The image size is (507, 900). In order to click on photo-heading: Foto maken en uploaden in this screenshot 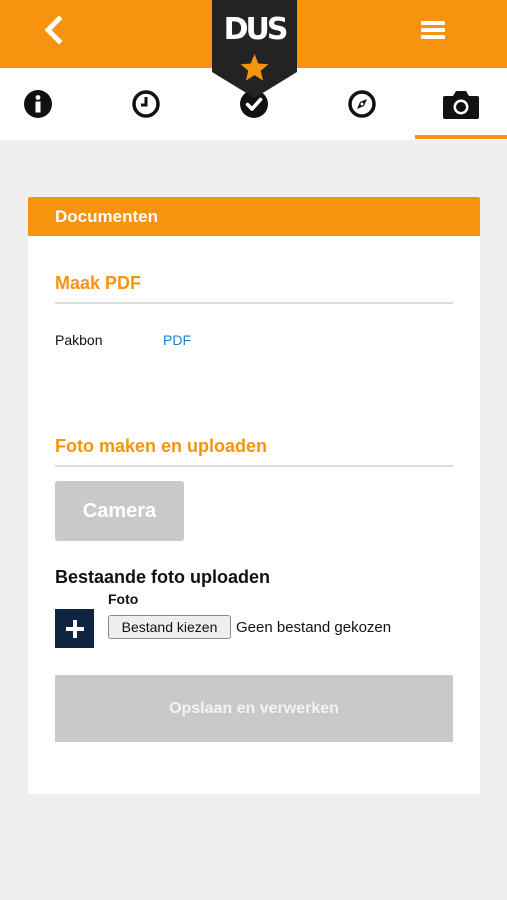, I will do `click(161, 446)`.